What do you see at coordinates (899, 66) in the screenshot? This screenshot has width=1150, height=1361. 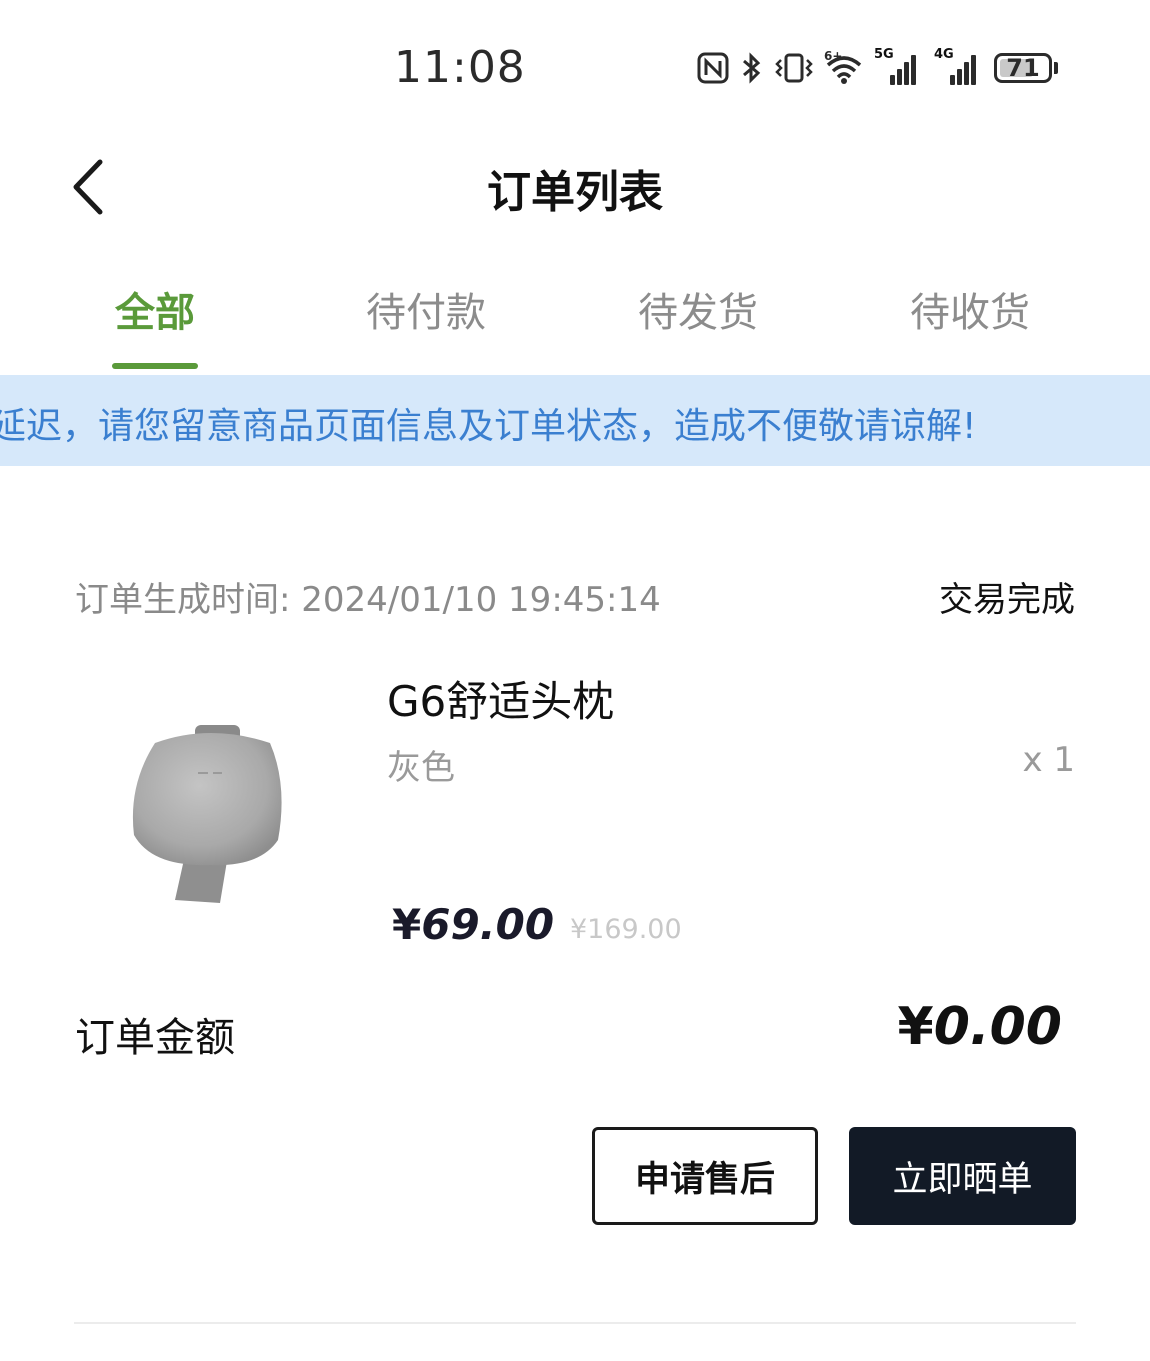 I see `signal-5g-icon: 5G` at bounding box center [899, 66].